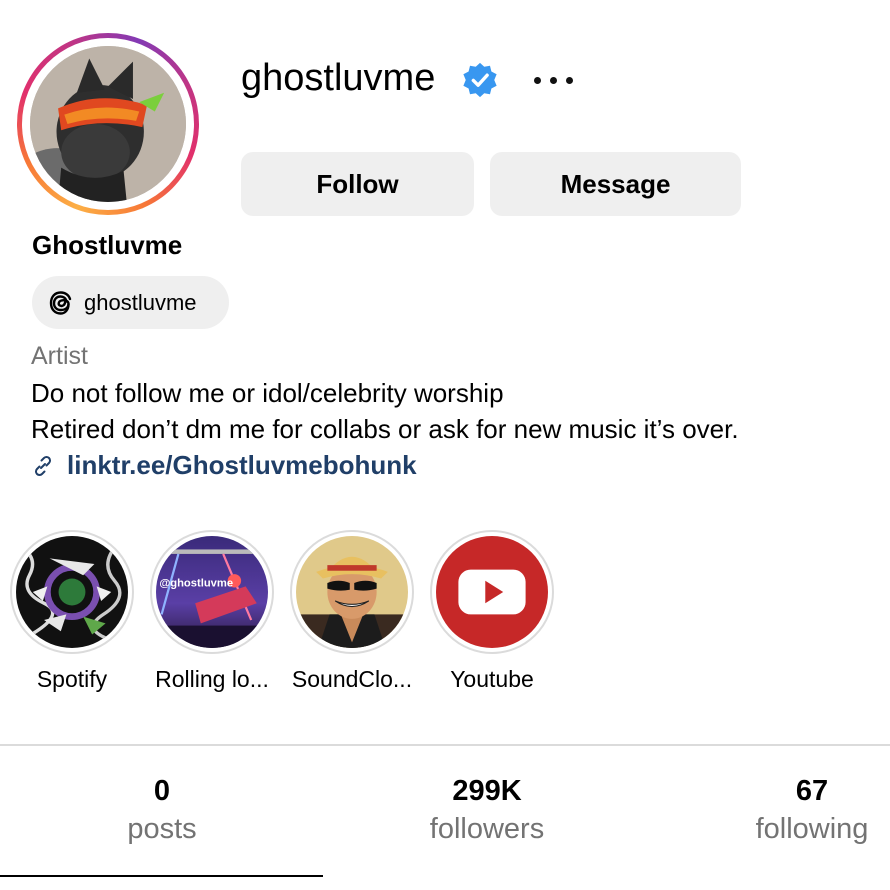  What do you see at coordinates (196, 583) in the screenshot?
I see `highlight-overlay-text: @ghostluvme` at bounding box center [196, 583].